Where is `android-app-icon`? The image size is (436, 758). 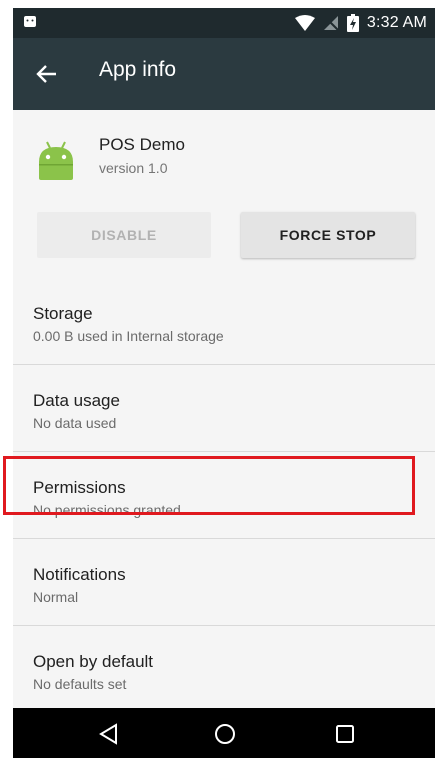 android-app-icon is located at coordinates (56, 160).